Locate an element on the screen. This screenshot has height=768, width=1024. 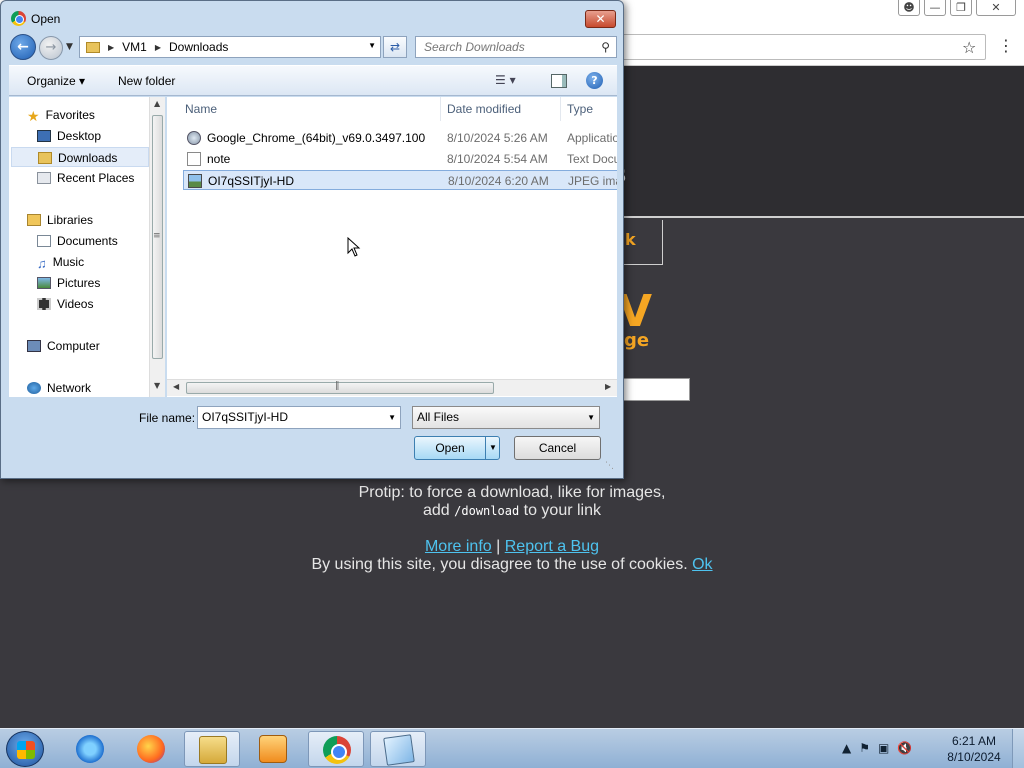
nav-network: Network is located at coordinates (96, 387).